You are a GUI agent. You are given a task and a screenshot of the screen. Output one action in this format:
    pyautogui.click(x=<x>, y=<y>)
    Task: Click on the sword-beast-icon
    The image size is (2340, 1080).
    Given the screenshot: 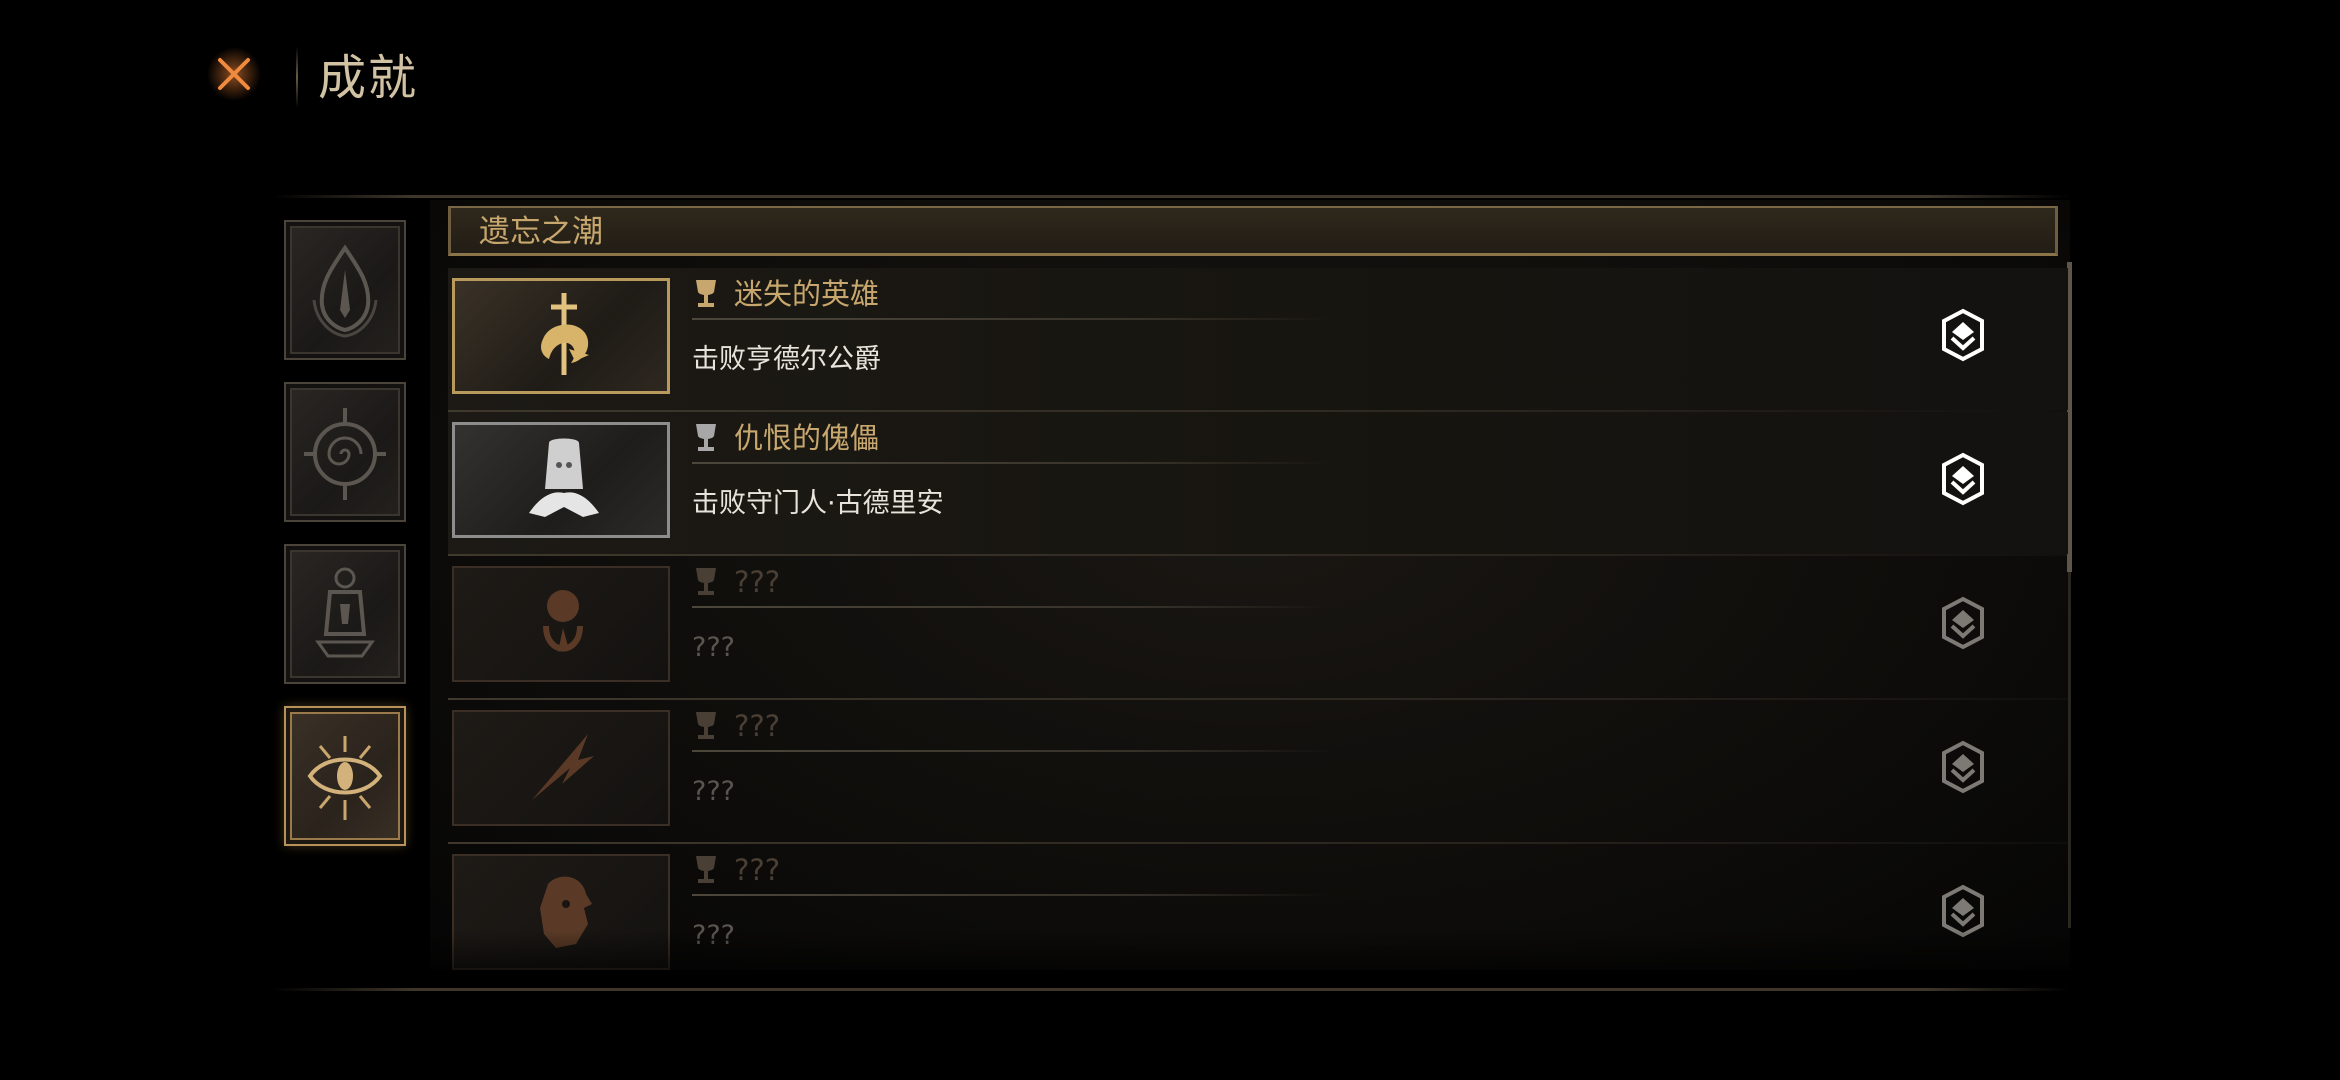 What is the action you would take?
    pyautogui.click(x=565, y=334)
    